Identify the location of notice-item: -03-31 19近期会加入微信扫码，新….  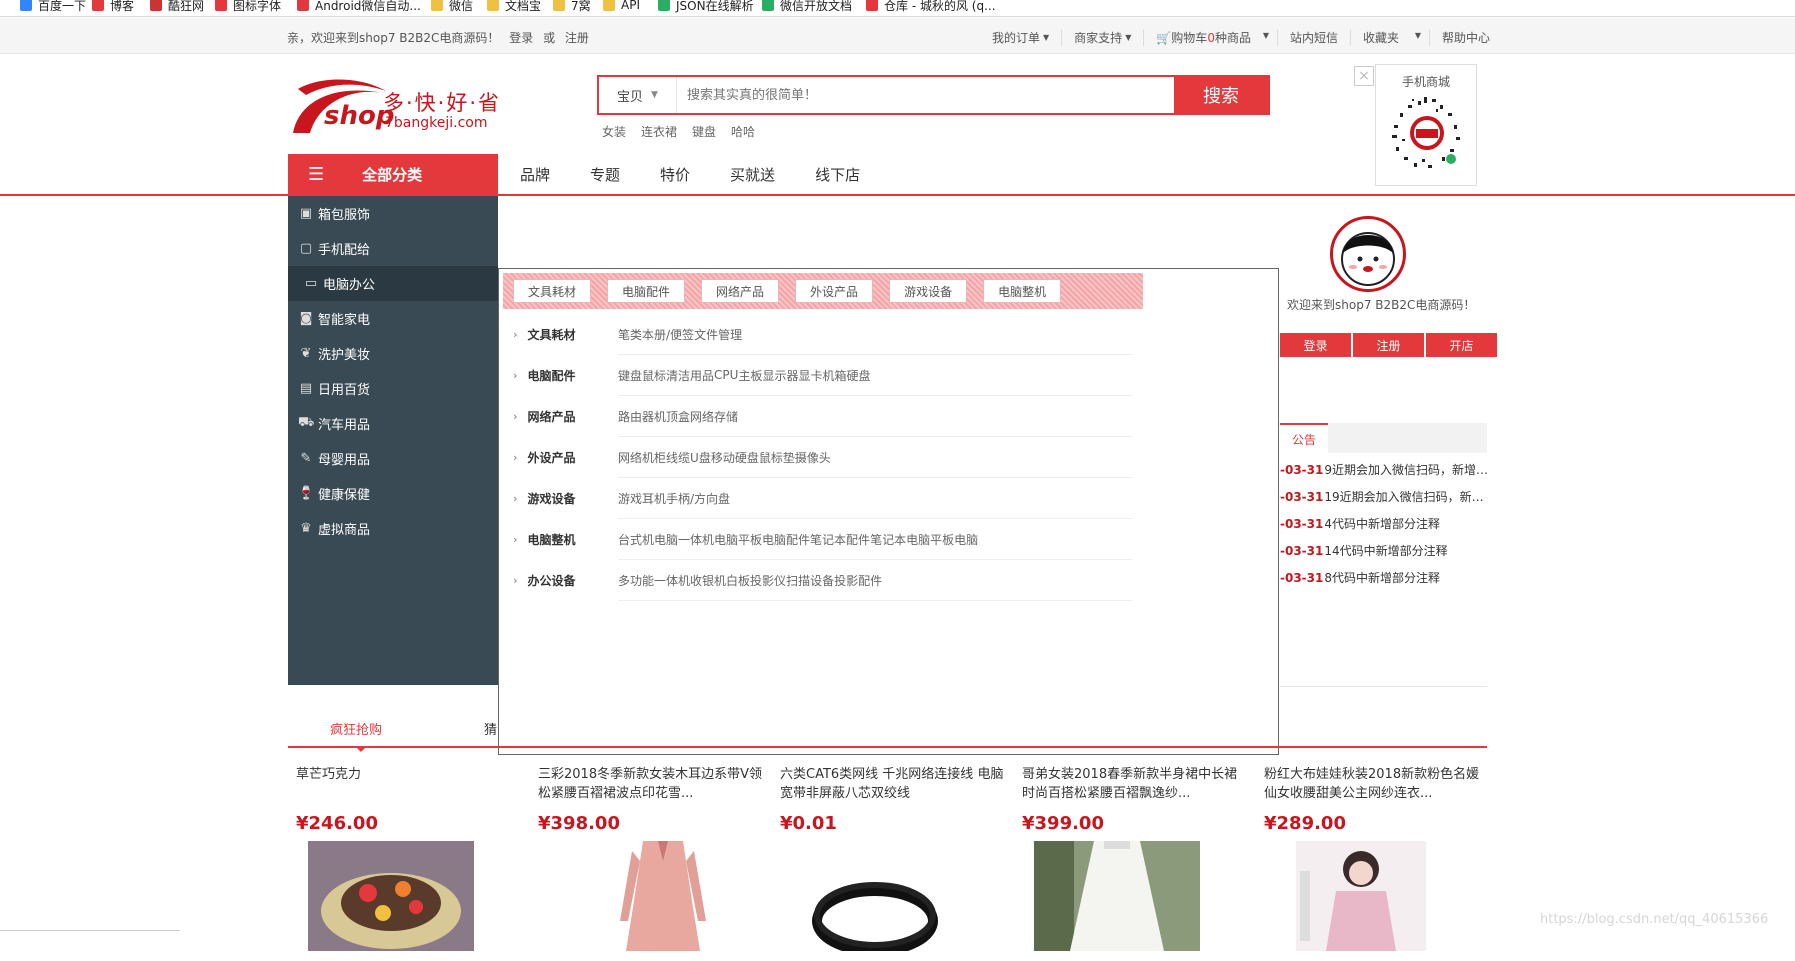
(1383, 496).